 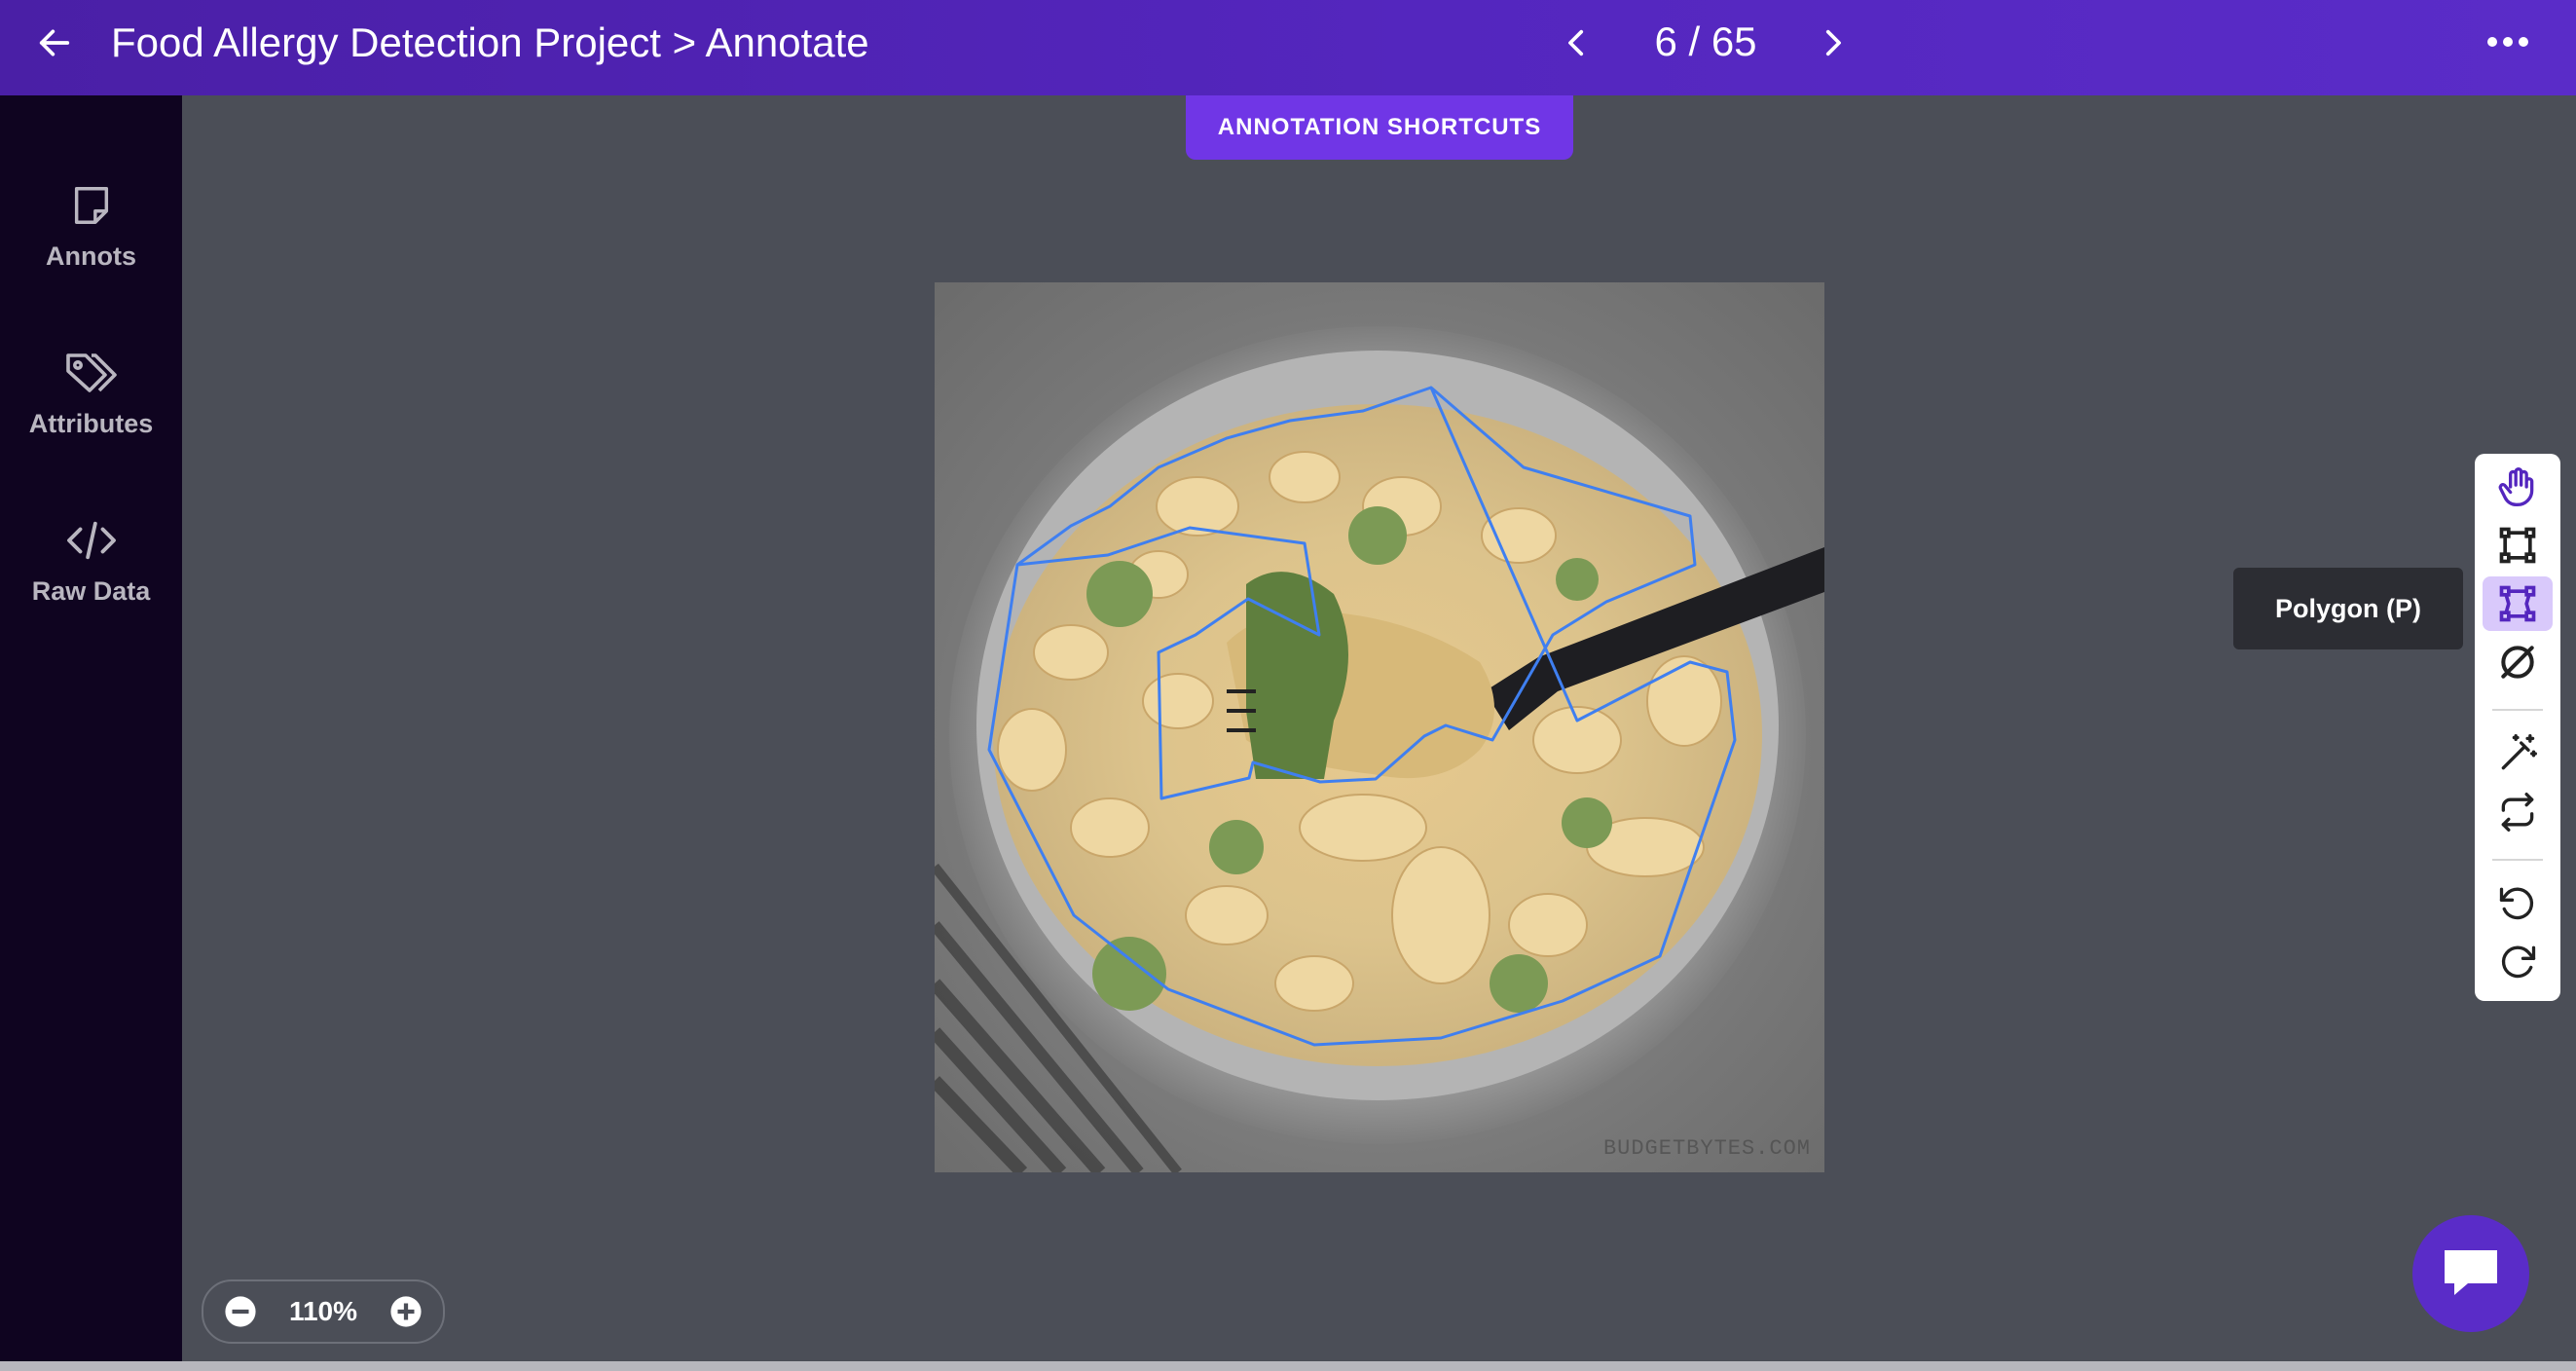 I want to click on repeat-icon, so click(x=2517, y=813).